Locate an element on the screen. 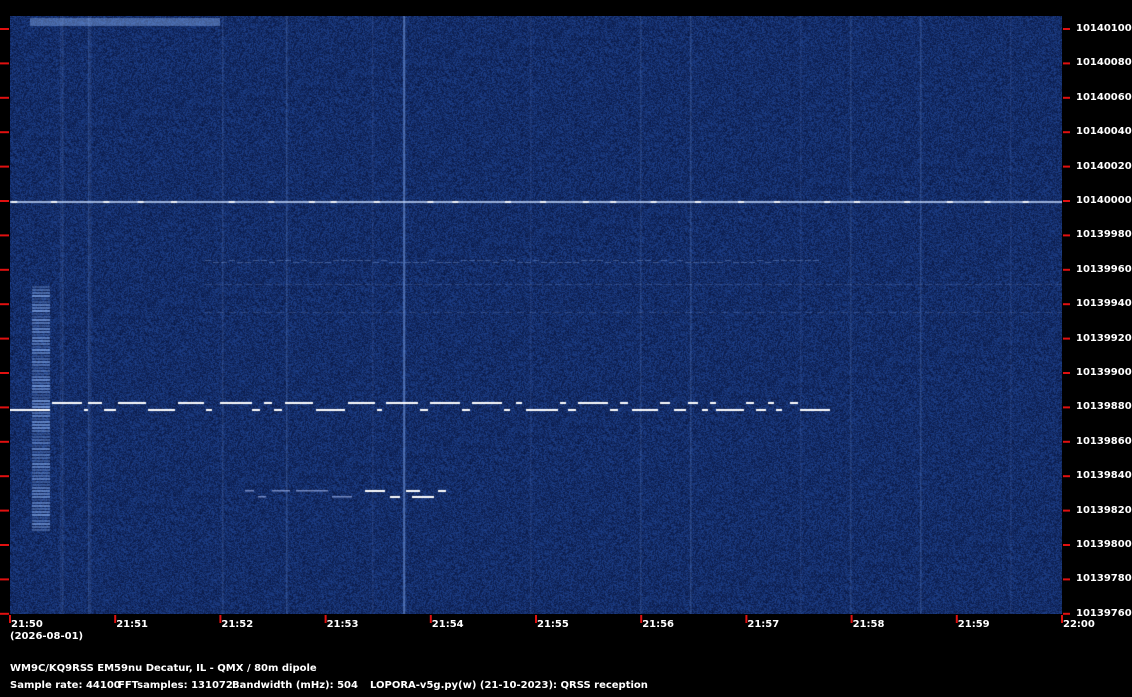 This screenshot has width=1132, height=697. y-tick-label: 10139960 is located at coordinates (1104, 269).